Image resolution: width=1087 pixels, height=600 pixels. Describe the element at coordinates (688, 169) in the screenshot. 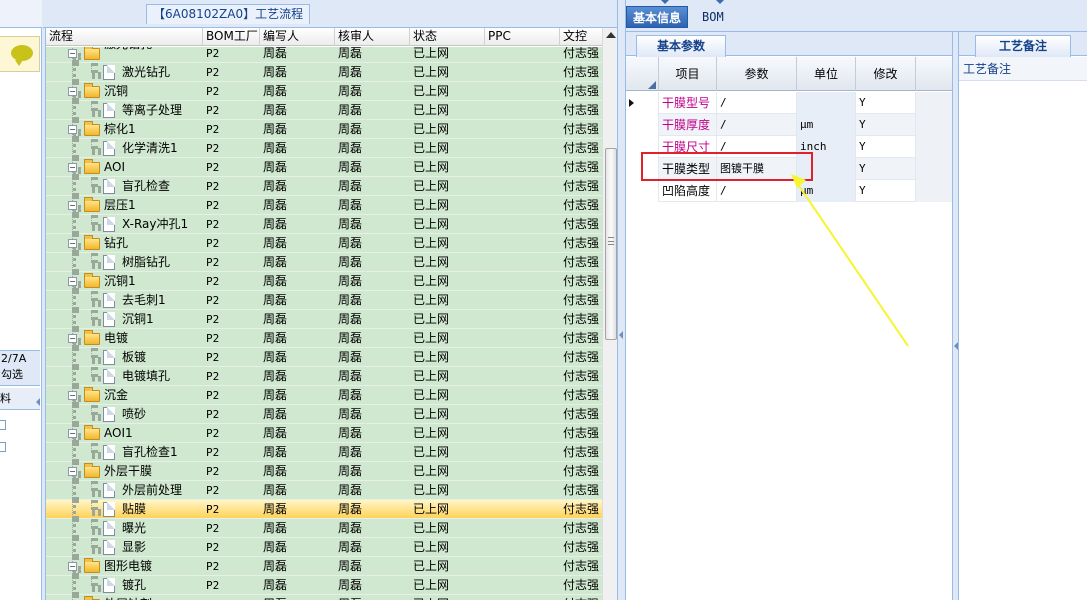

I see `param-item-cell: 干膜类型` at that location.